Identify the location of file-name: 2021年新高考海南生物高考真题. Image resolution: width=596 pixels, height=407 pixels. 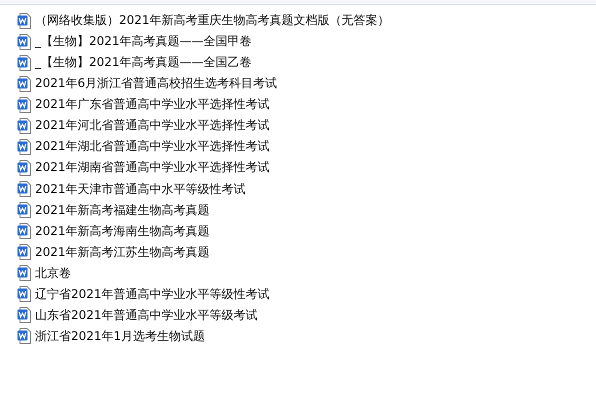
(122, 231).